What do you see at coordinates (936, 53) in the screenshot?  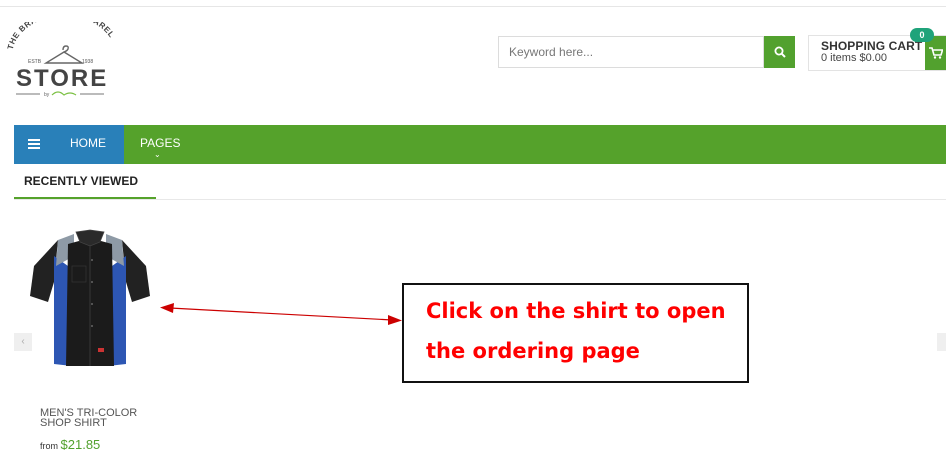 I see `cart-icon` at bounding box center [936, 53].